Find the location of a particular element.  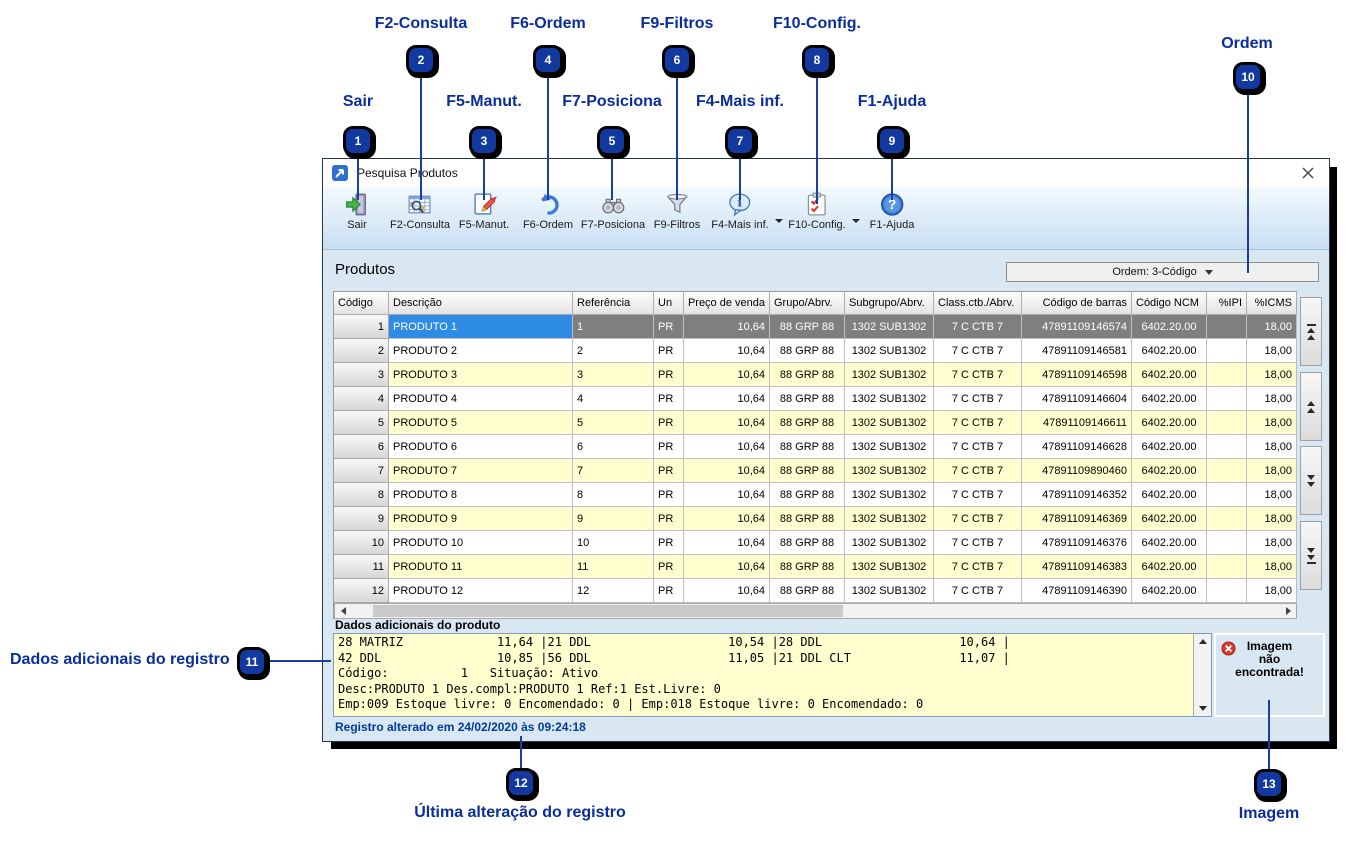

grid-cell: 1 is located at coordinates (613, 327).